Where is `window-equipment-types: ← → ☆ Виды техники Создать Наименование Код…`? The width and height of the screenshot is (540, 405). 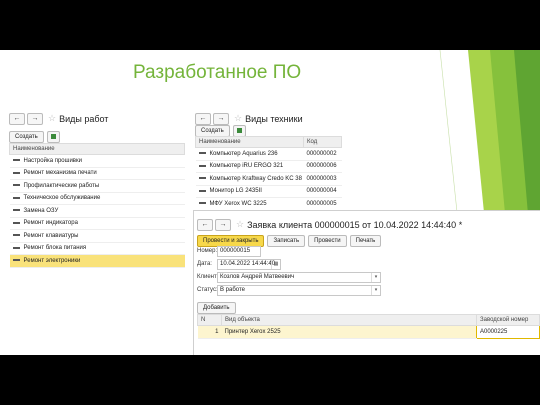
window-equipment-types: ← → ☆ Виды техники Создать Наименование Код… is located at coordinates (267, 171).